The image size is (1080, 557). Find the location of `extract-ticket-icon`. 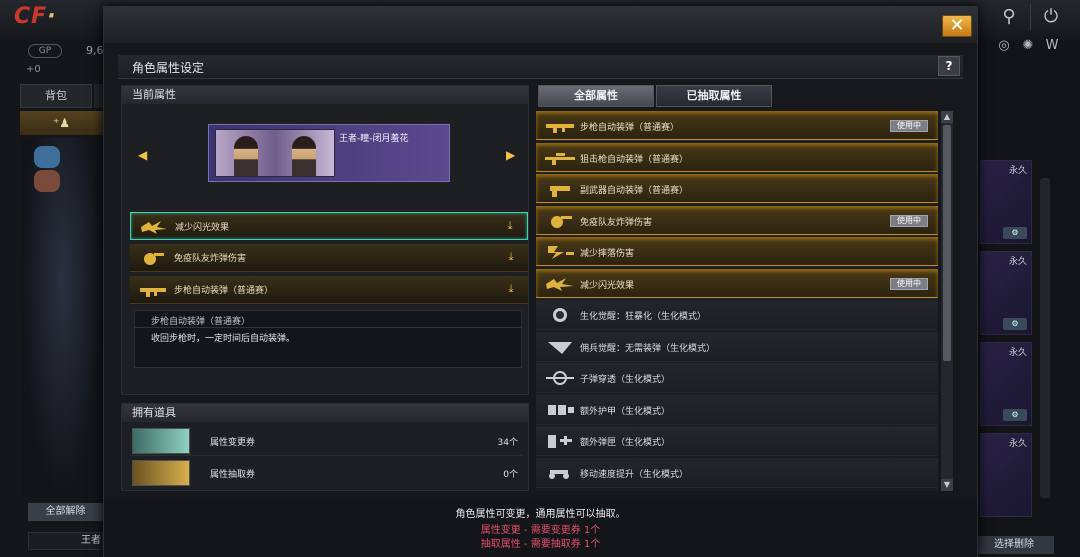

extract-ticket-icon is located at coordinates (161, 473).